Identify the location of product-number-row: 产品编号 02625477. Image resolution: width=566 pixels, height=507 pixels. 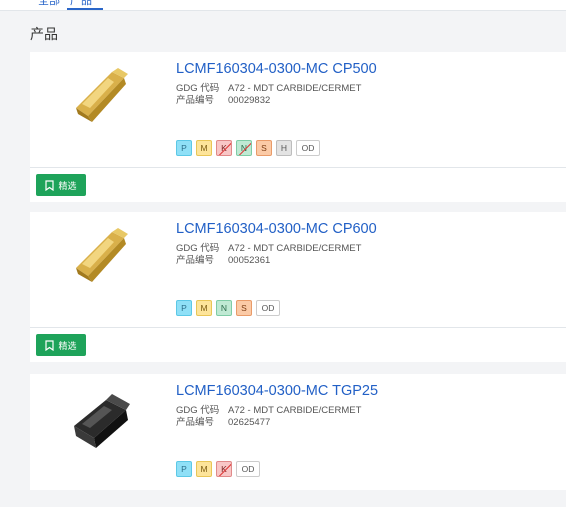
(223, 421).